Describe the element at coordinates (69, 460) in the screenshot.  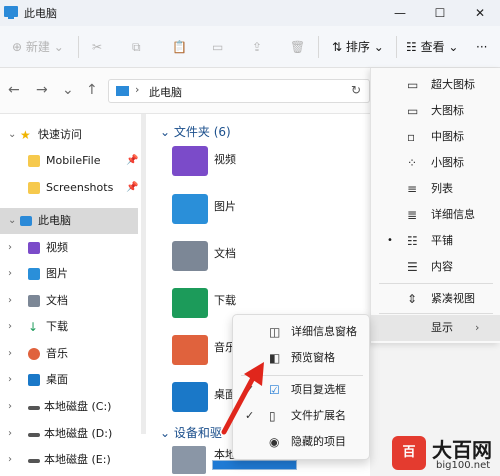
I see `sidebar-item-drive-e: › 本地磁盘 (E:)` at that location.